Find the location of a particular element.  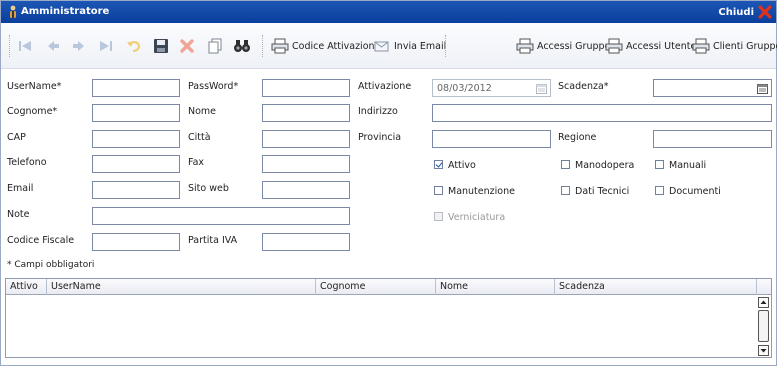

invia-email-button: Invia Email is located at coordinates (410, 46).